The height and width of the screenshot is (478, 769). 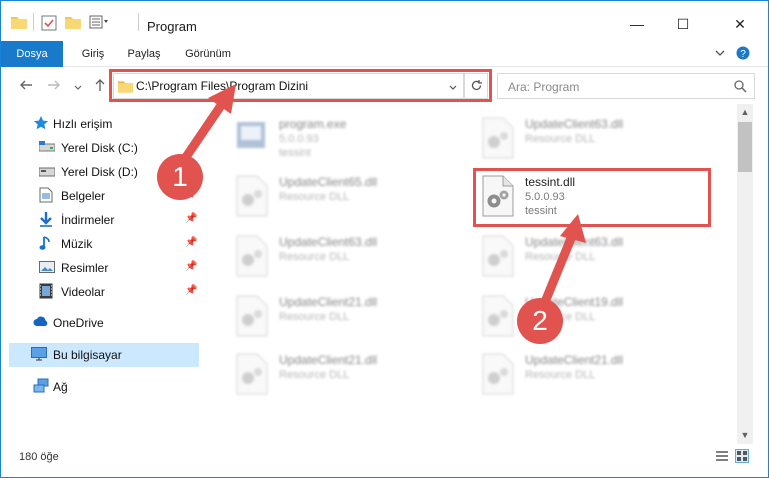 I want to click on sidebar-item-pictures: Resimler 📌, so click(x=101, y=268).